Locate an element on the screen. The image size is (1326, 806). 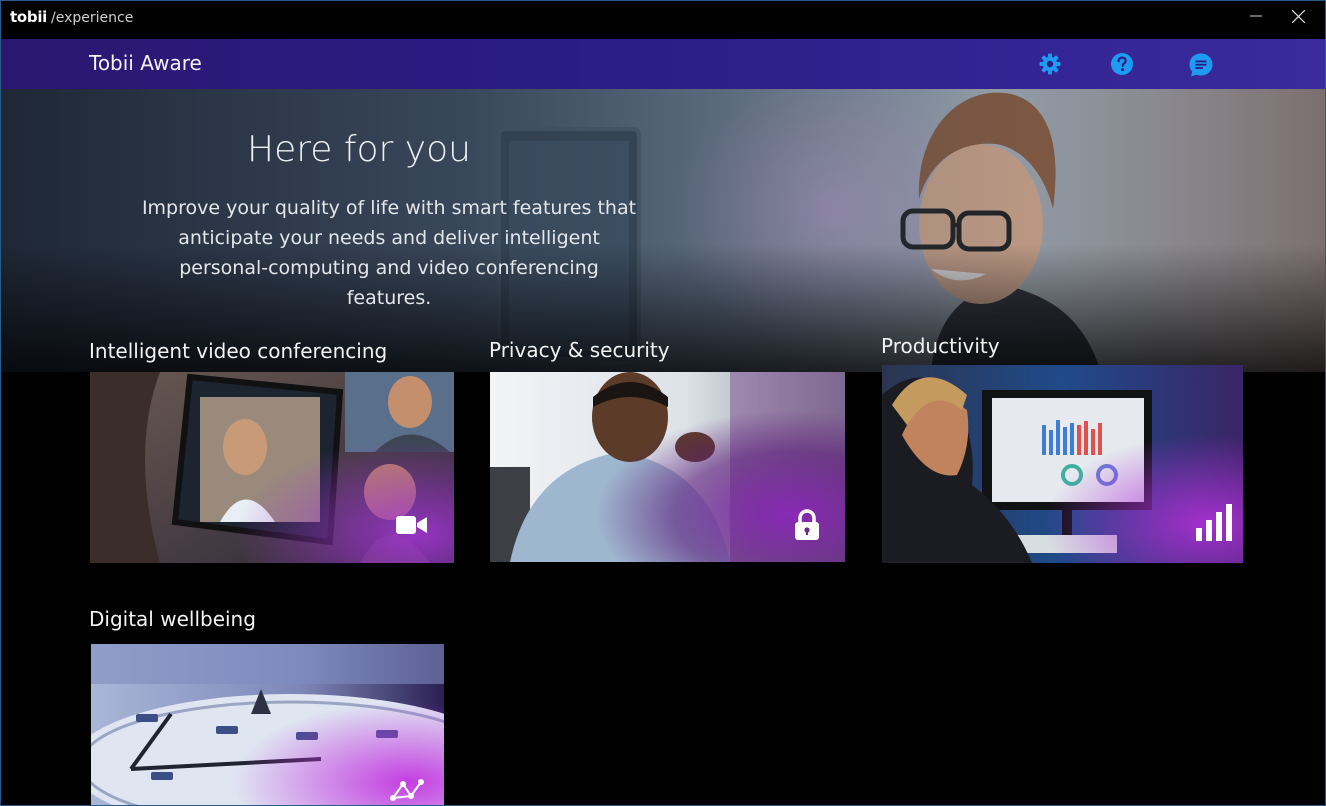
settings-button is located at coordinates (1050, 64).